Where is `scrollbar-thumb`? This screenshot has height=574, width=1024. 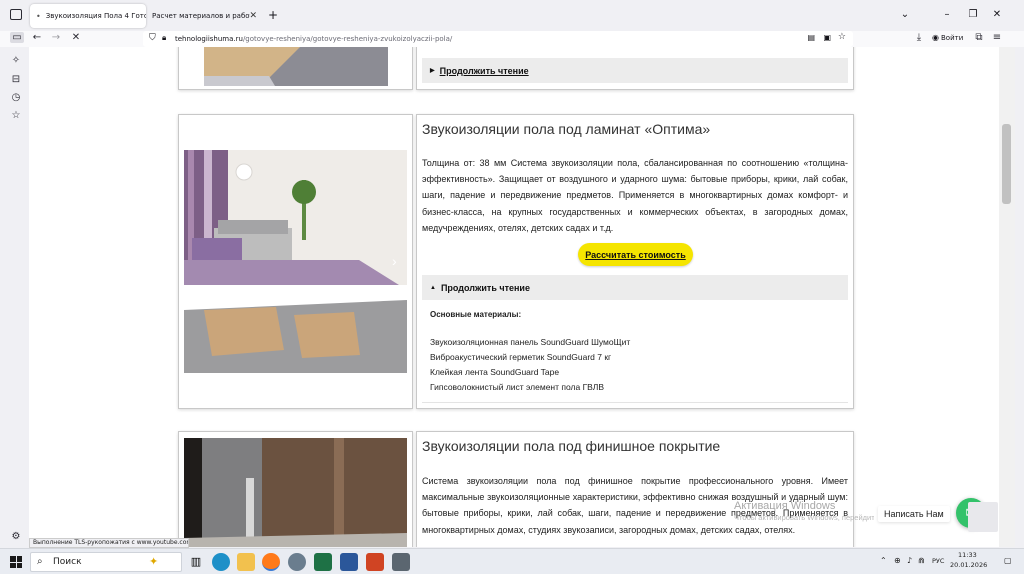 scrollbar-thumb is located at coordinates (1006, 164).